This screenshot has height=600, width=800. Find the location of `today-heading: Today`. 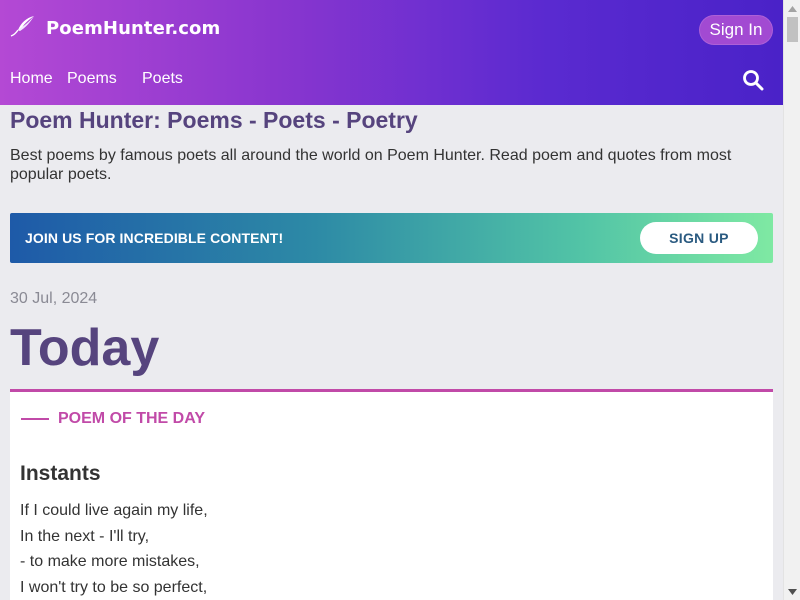

today-heading: Today is located at coordinates (85, 348).